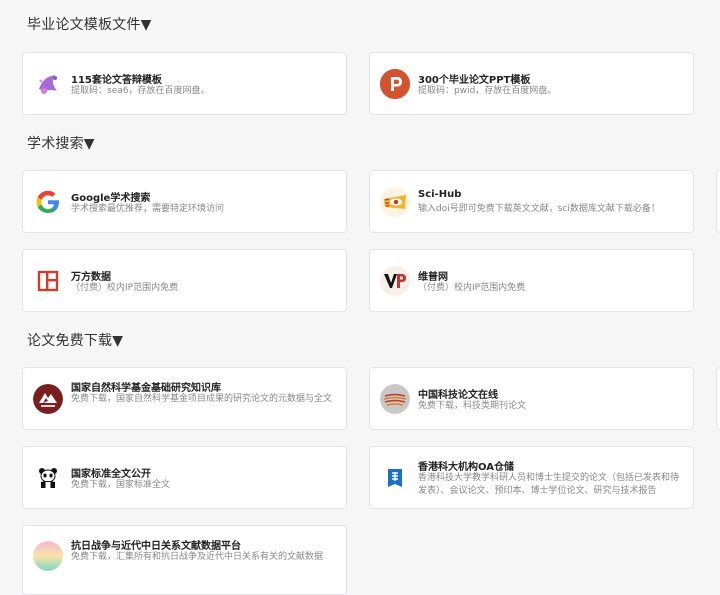 This screenshot has width=720, height=595. What do you see at coordinates (91, 277) in the screenshot?
I see `card-title: 万方数据` at bounding box center [91, 277].